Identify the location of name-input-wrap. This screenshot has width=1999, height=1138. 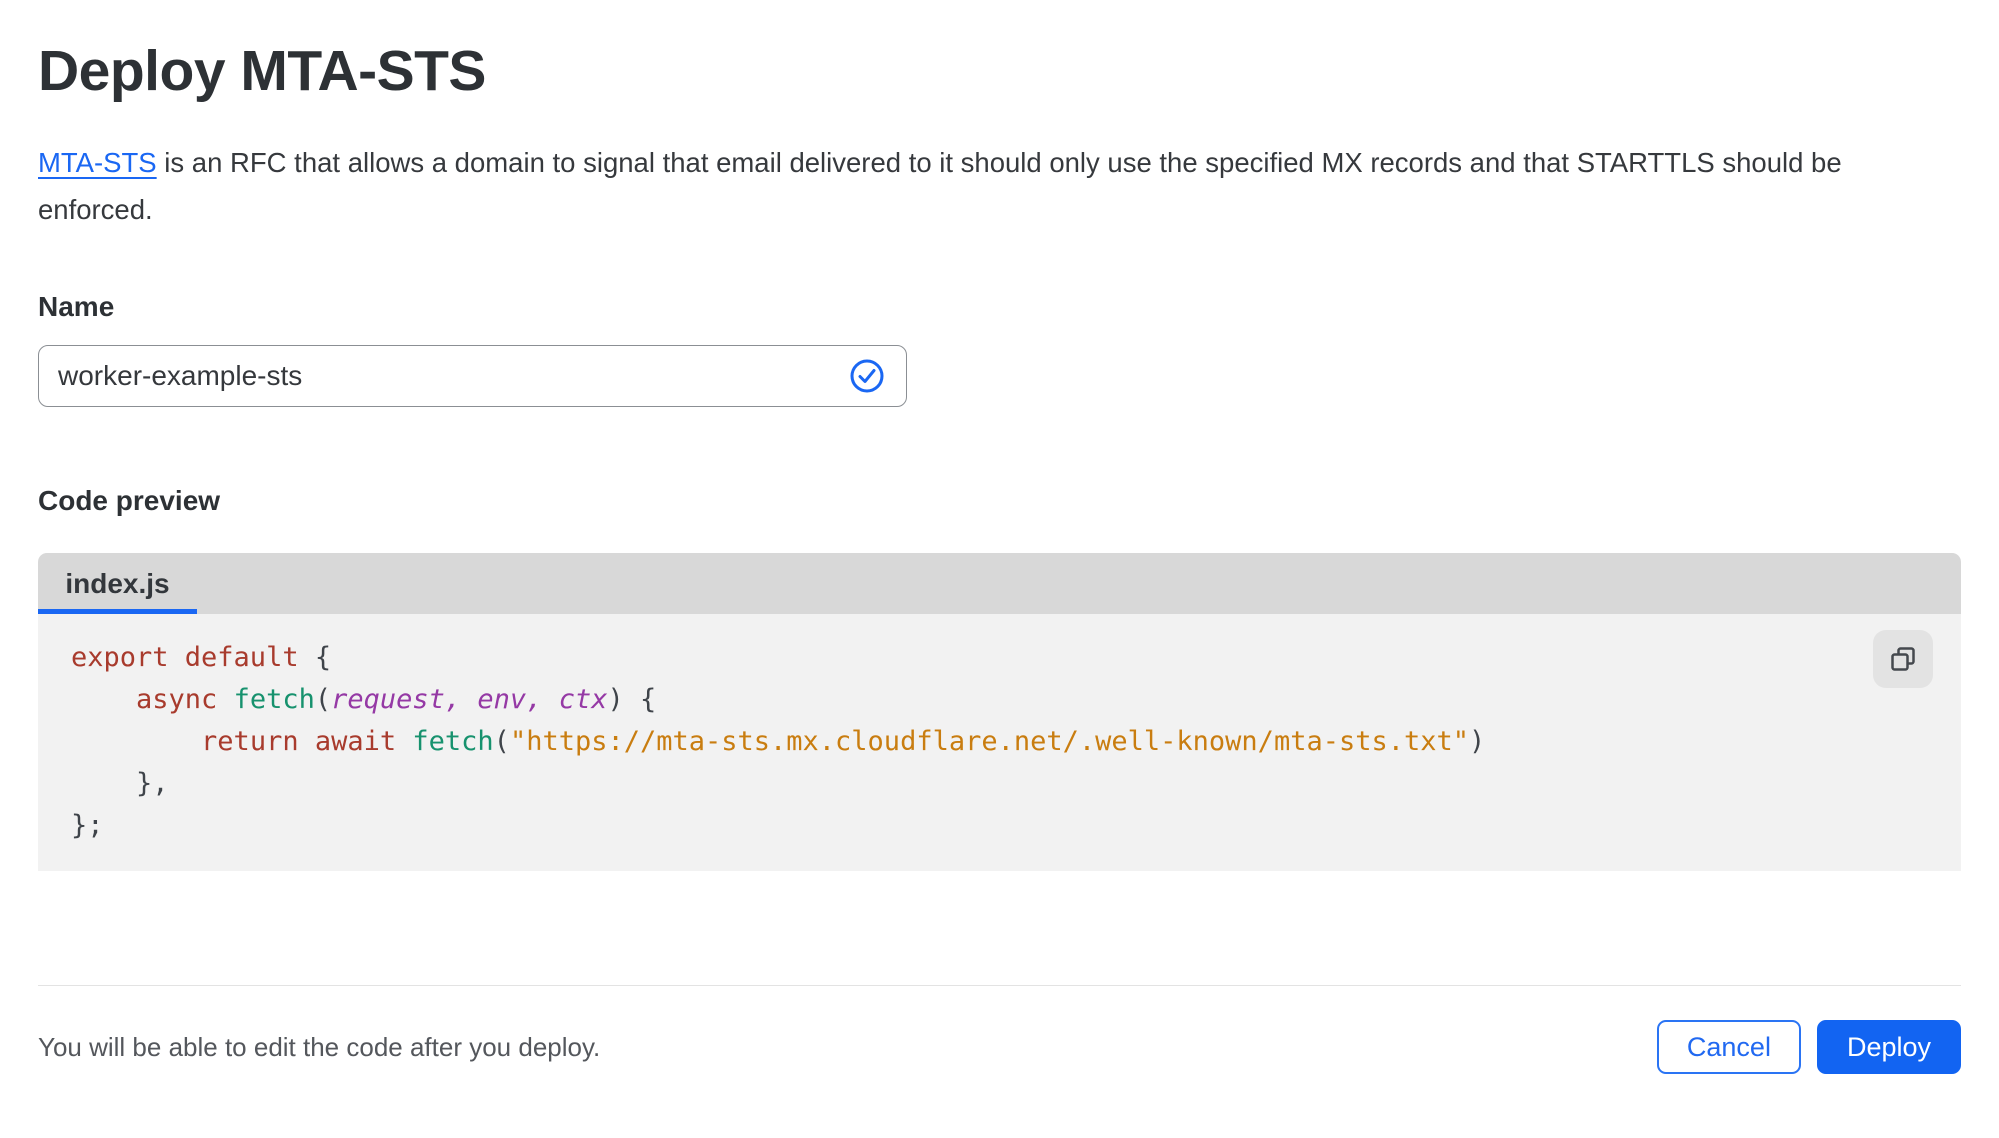
(472, 376).